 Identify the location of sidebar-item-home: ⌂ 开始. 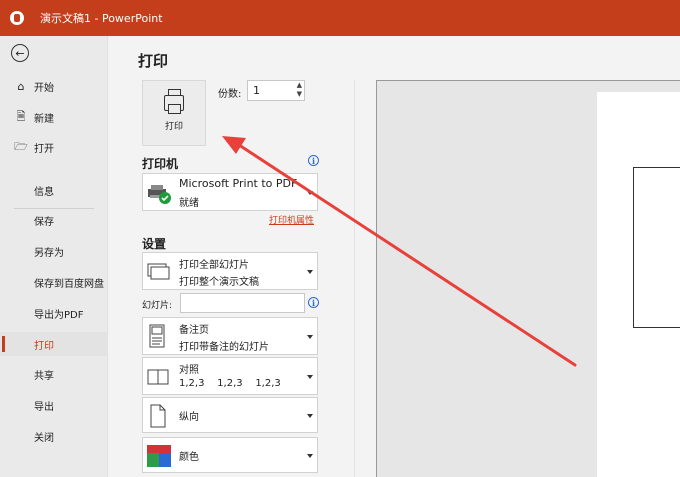
(54, 86).